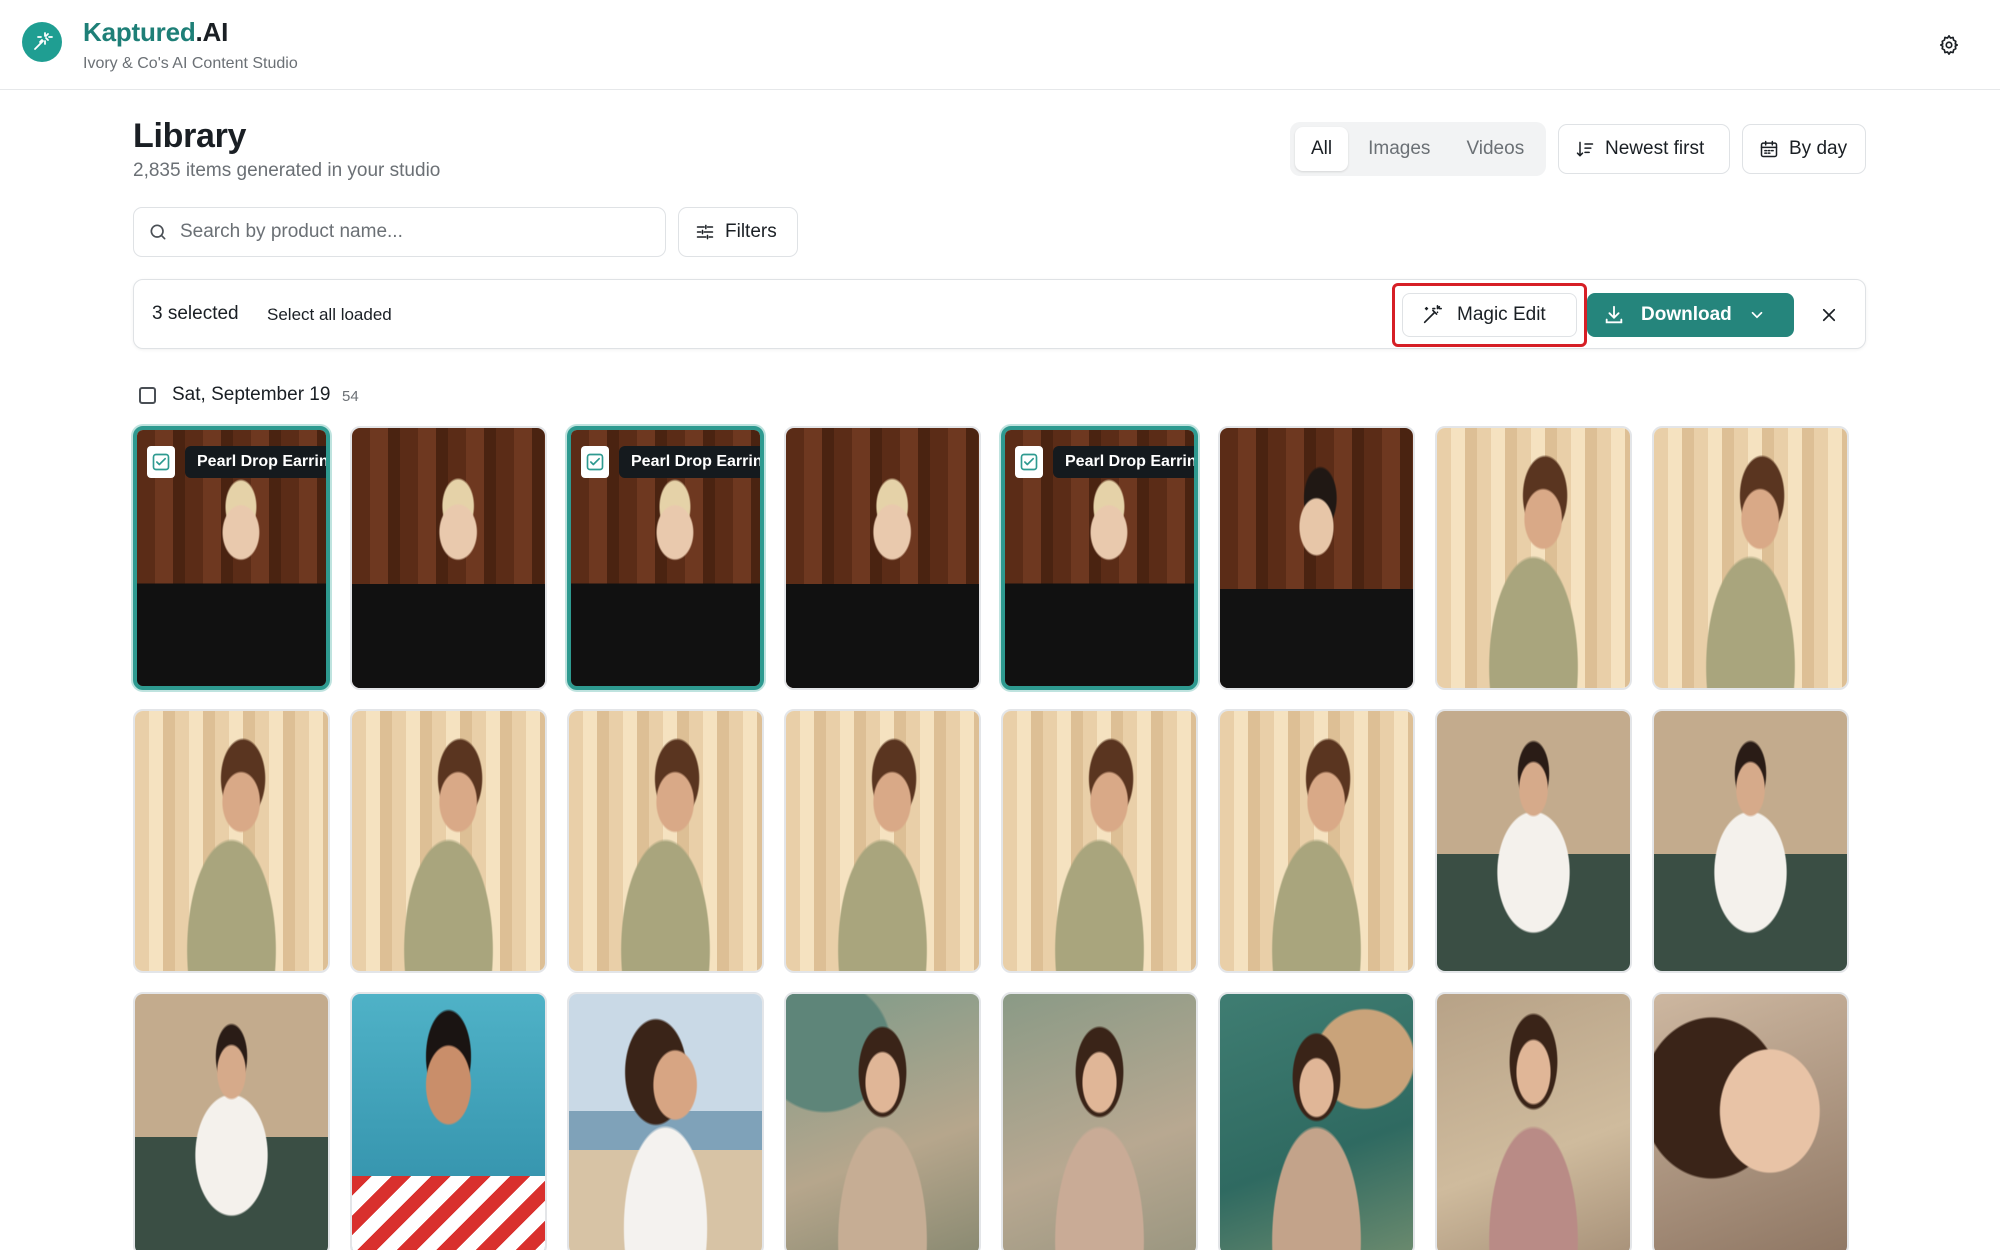 Image resolution: width=2000 pixels, height=1250 pixels. What do you see at coordinates (1399, 149) in the screenshot?
I see `filter-images: Images` at bounding box center [1399, 149].